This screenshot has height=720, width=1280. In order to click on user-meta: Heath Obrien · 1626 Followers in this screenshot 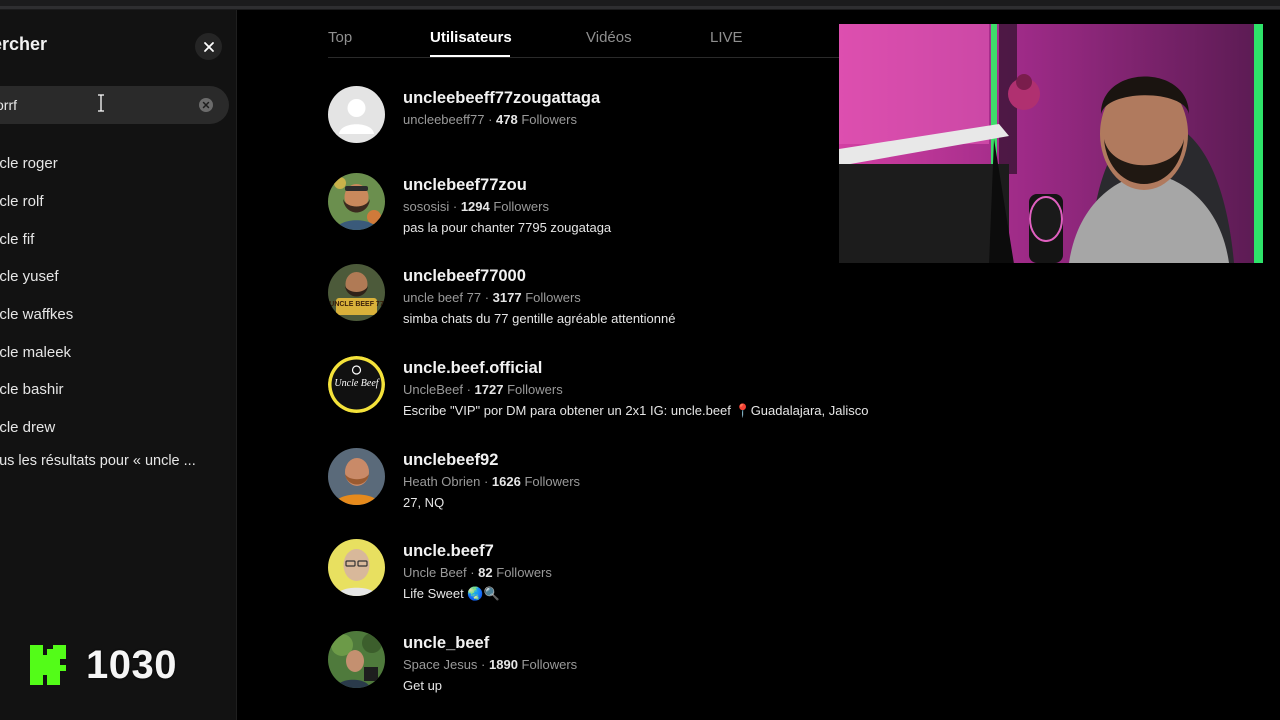, I will do `click(491, 481)`.